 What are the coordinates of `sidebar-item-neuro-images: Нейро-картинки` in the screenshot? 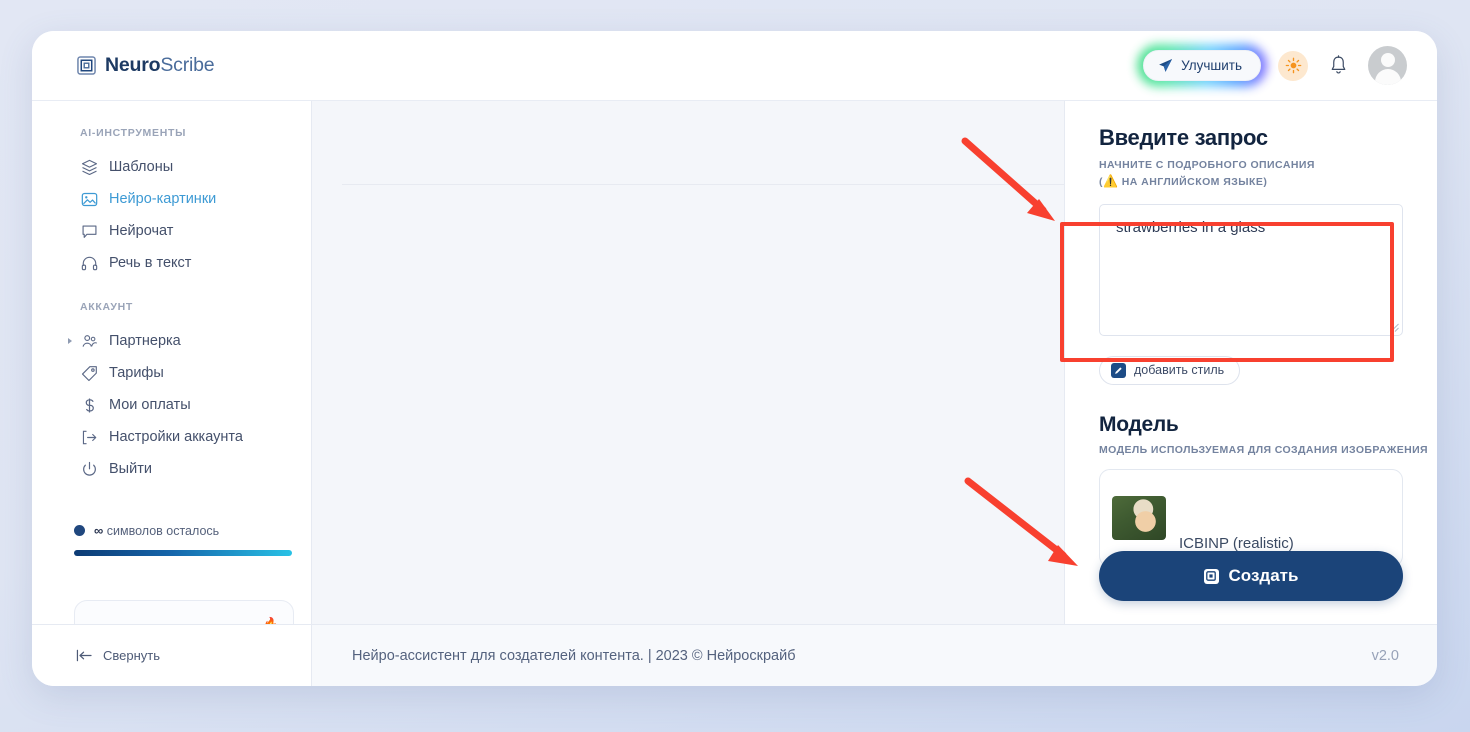 It's located at (171, 199).